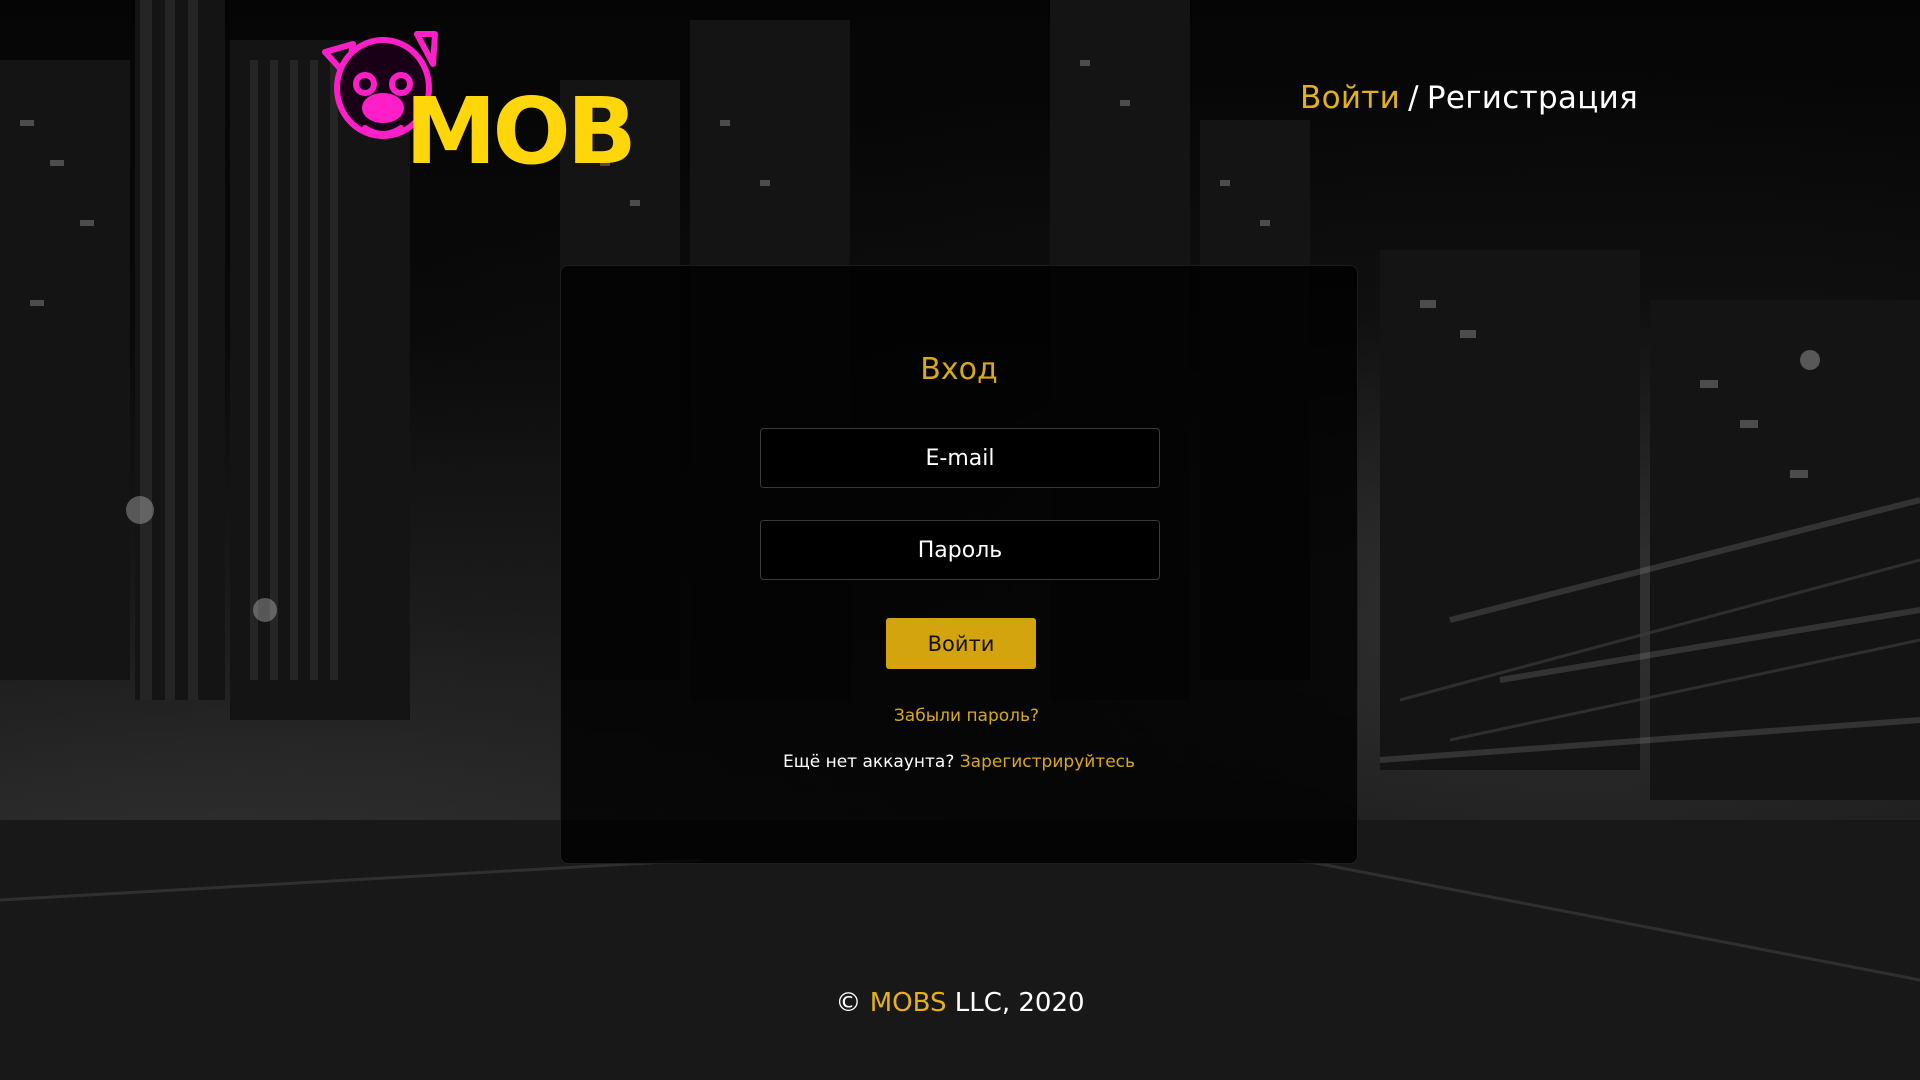 This screenshot has width=1920, height=1080. What do you see at coordinates (960, 458) in the screenshot?
I see `email-field` at bounding box center [960, 458].